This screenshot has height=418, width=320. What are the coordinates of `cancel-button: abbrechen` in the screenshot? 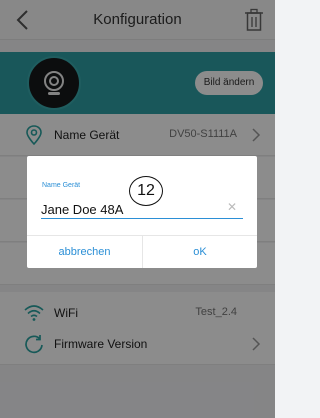 It's located at (84, 252).